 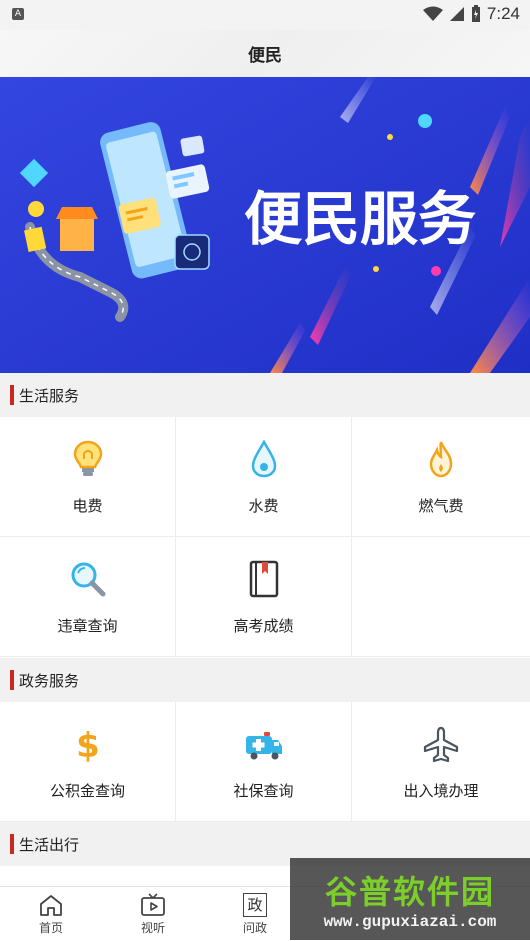 What do you see at coordinates (264, 579) in the screenshot?
I see `book-icon` at bounding box center [264, 579].